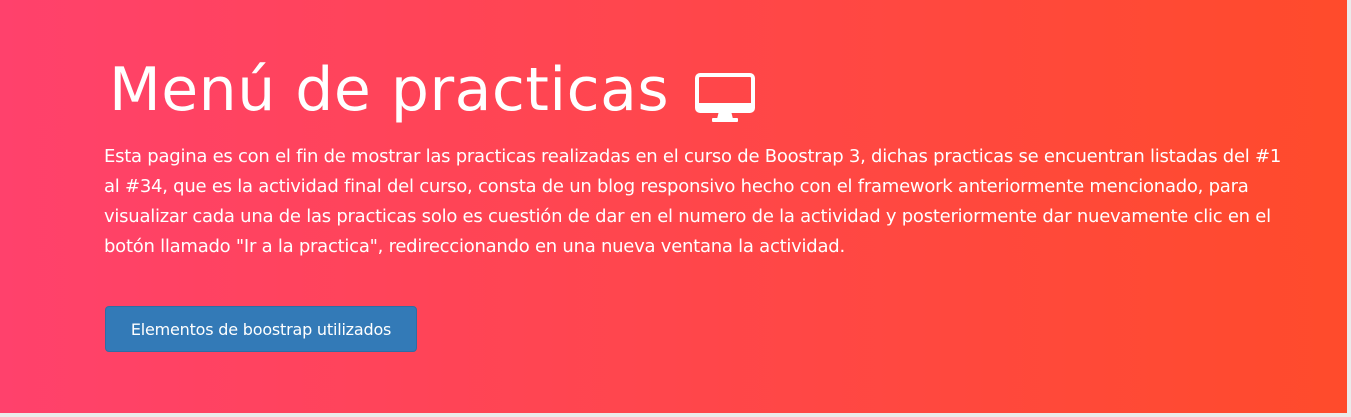 The image size is (1351, 417). Describe the element at coordinates (1349, 208) in the screenshot. I see `scrollbar-edge` at that location.